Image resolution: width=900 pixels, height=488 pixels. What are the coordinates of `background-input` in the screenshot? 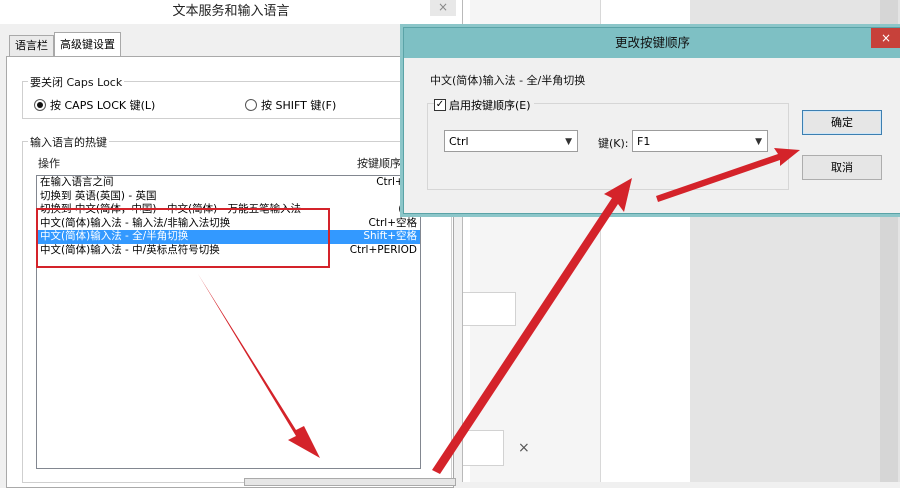 It's located at (489, 309).